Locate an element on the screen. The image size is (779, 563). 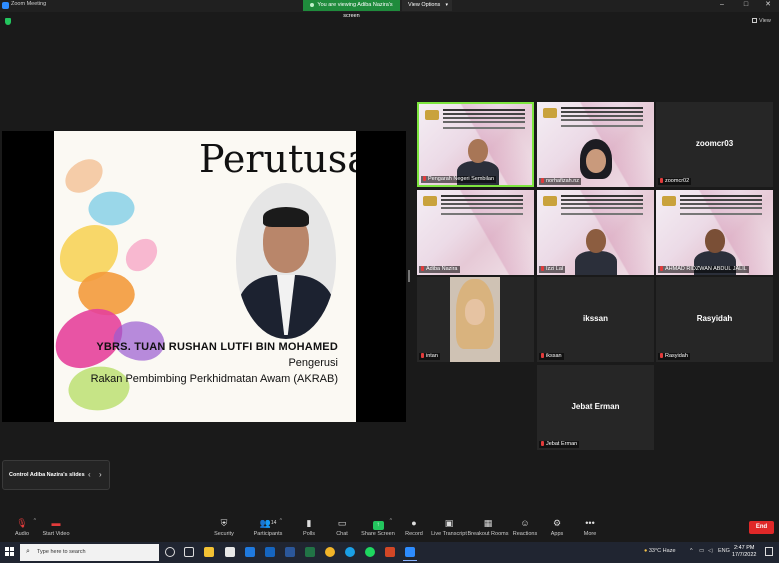
taskbar-search-box: ⌕ Type here to search is located at coordinates (89, 552).